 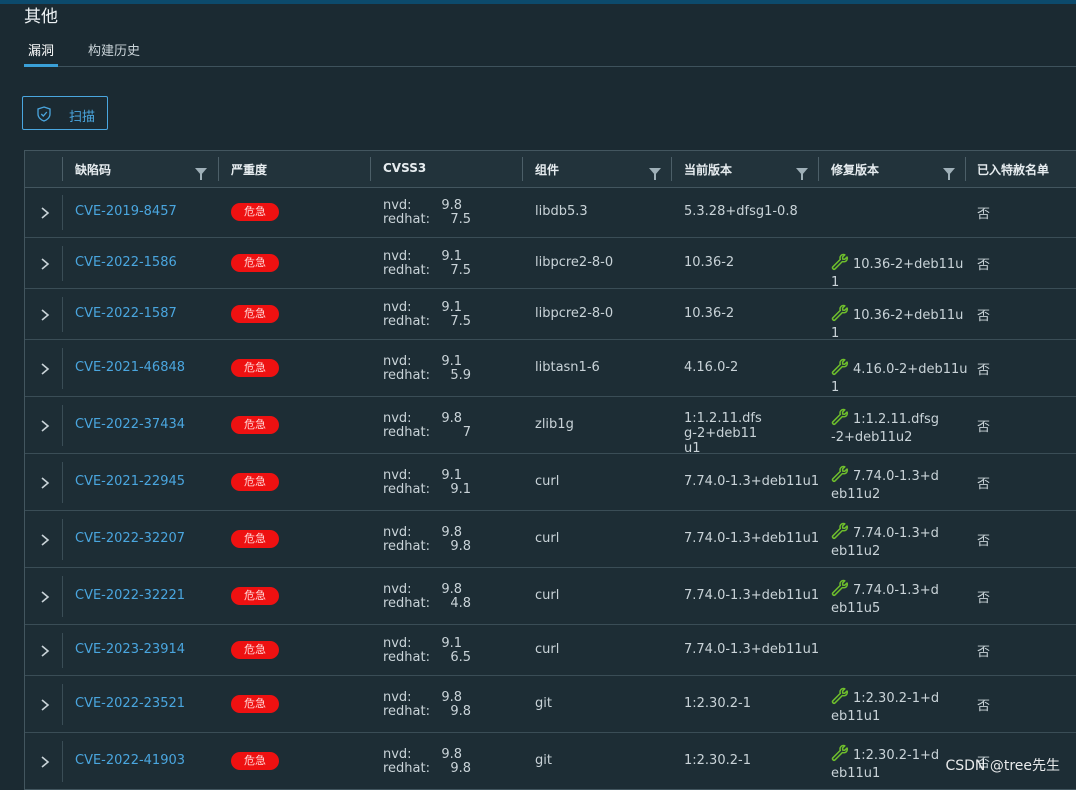 I want to click on component-name: libtasn1-6, so click(x=567, y=367).